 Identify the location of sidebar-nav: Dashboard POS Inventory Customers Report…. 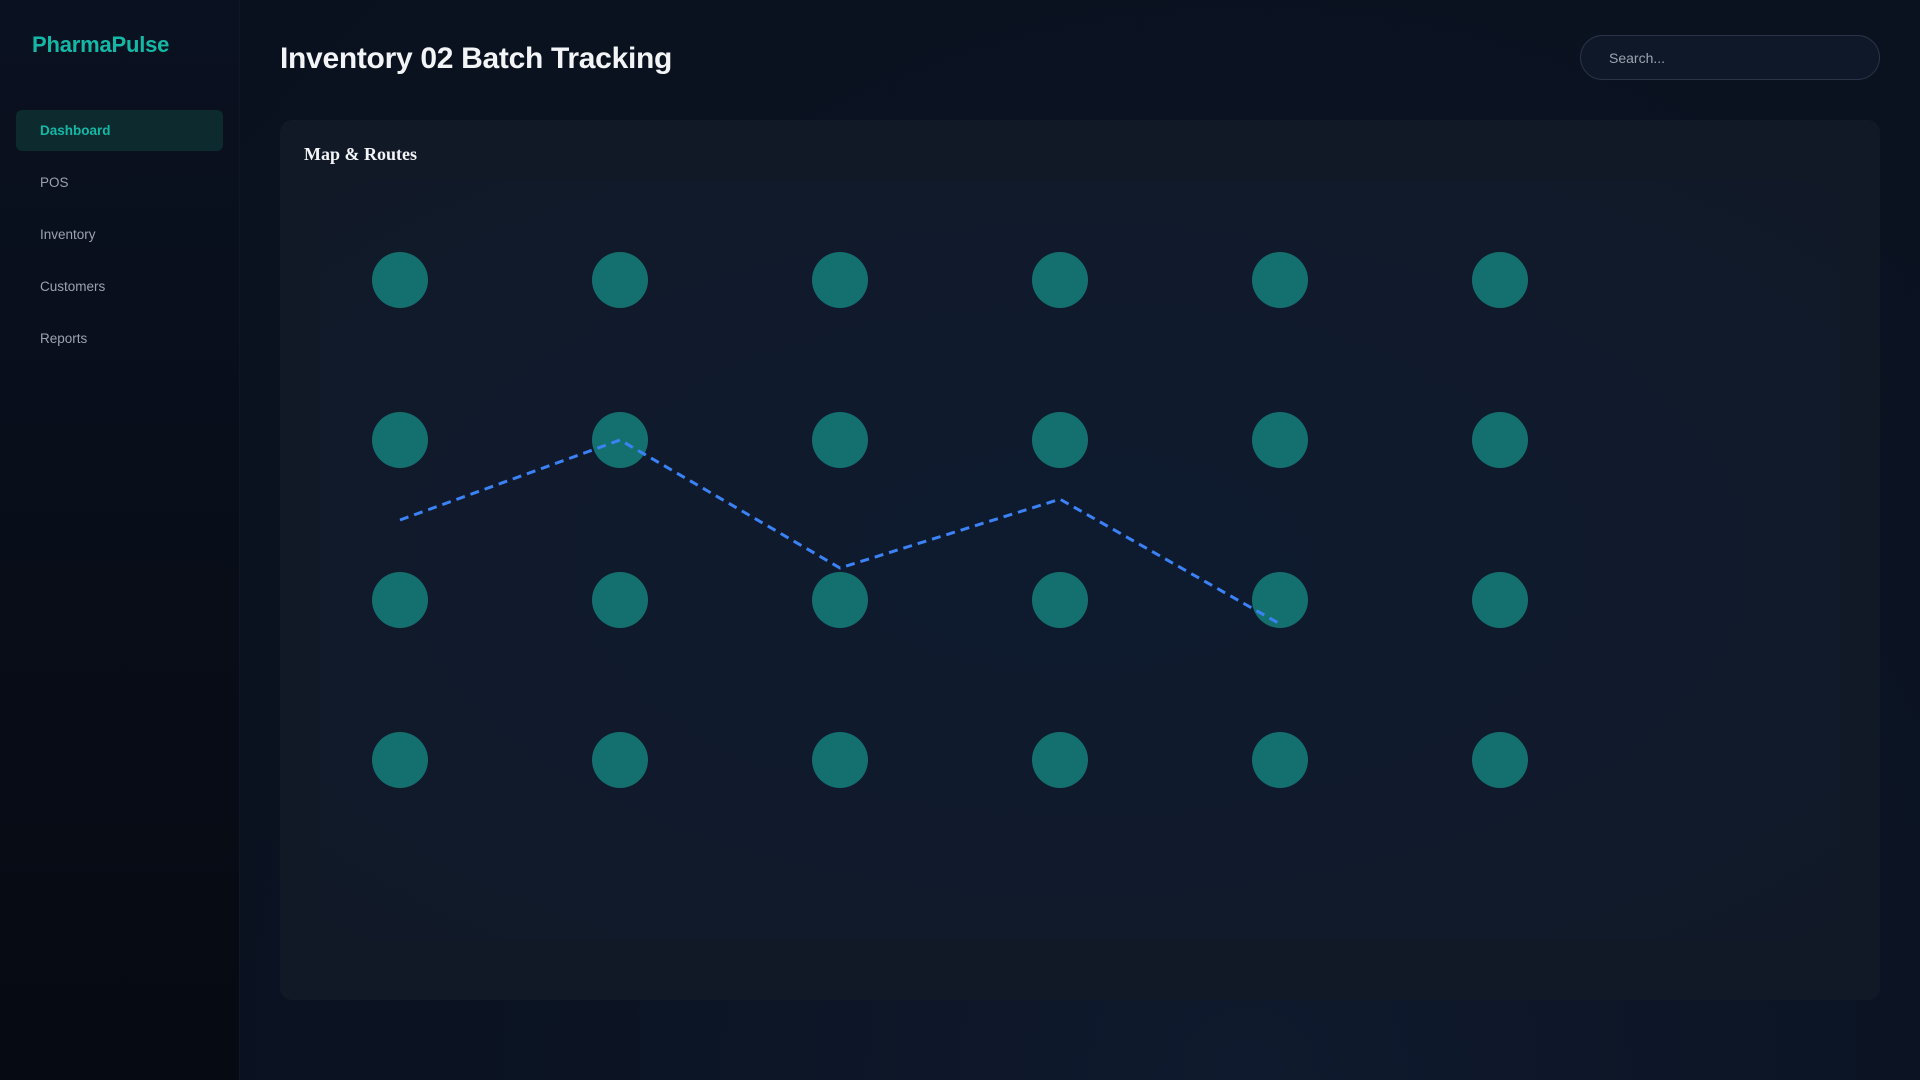
(119, 234).